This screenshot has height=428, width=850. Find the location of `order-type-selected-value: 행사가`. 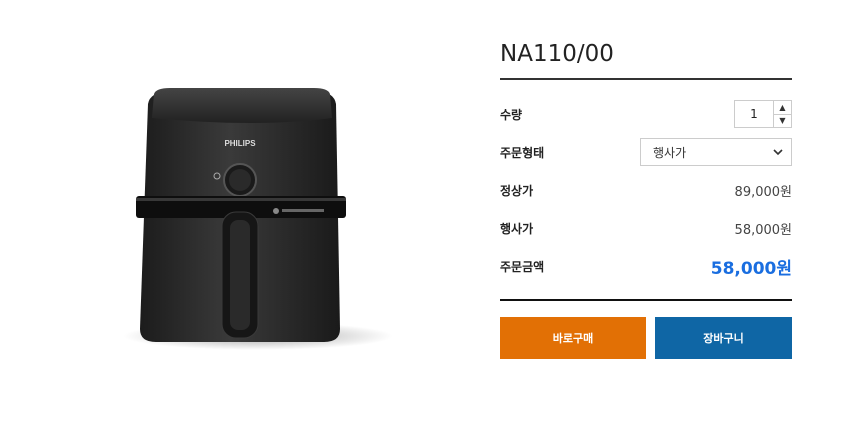

order-type-selected-value: 행사가 is located at coordinates (670, 152).